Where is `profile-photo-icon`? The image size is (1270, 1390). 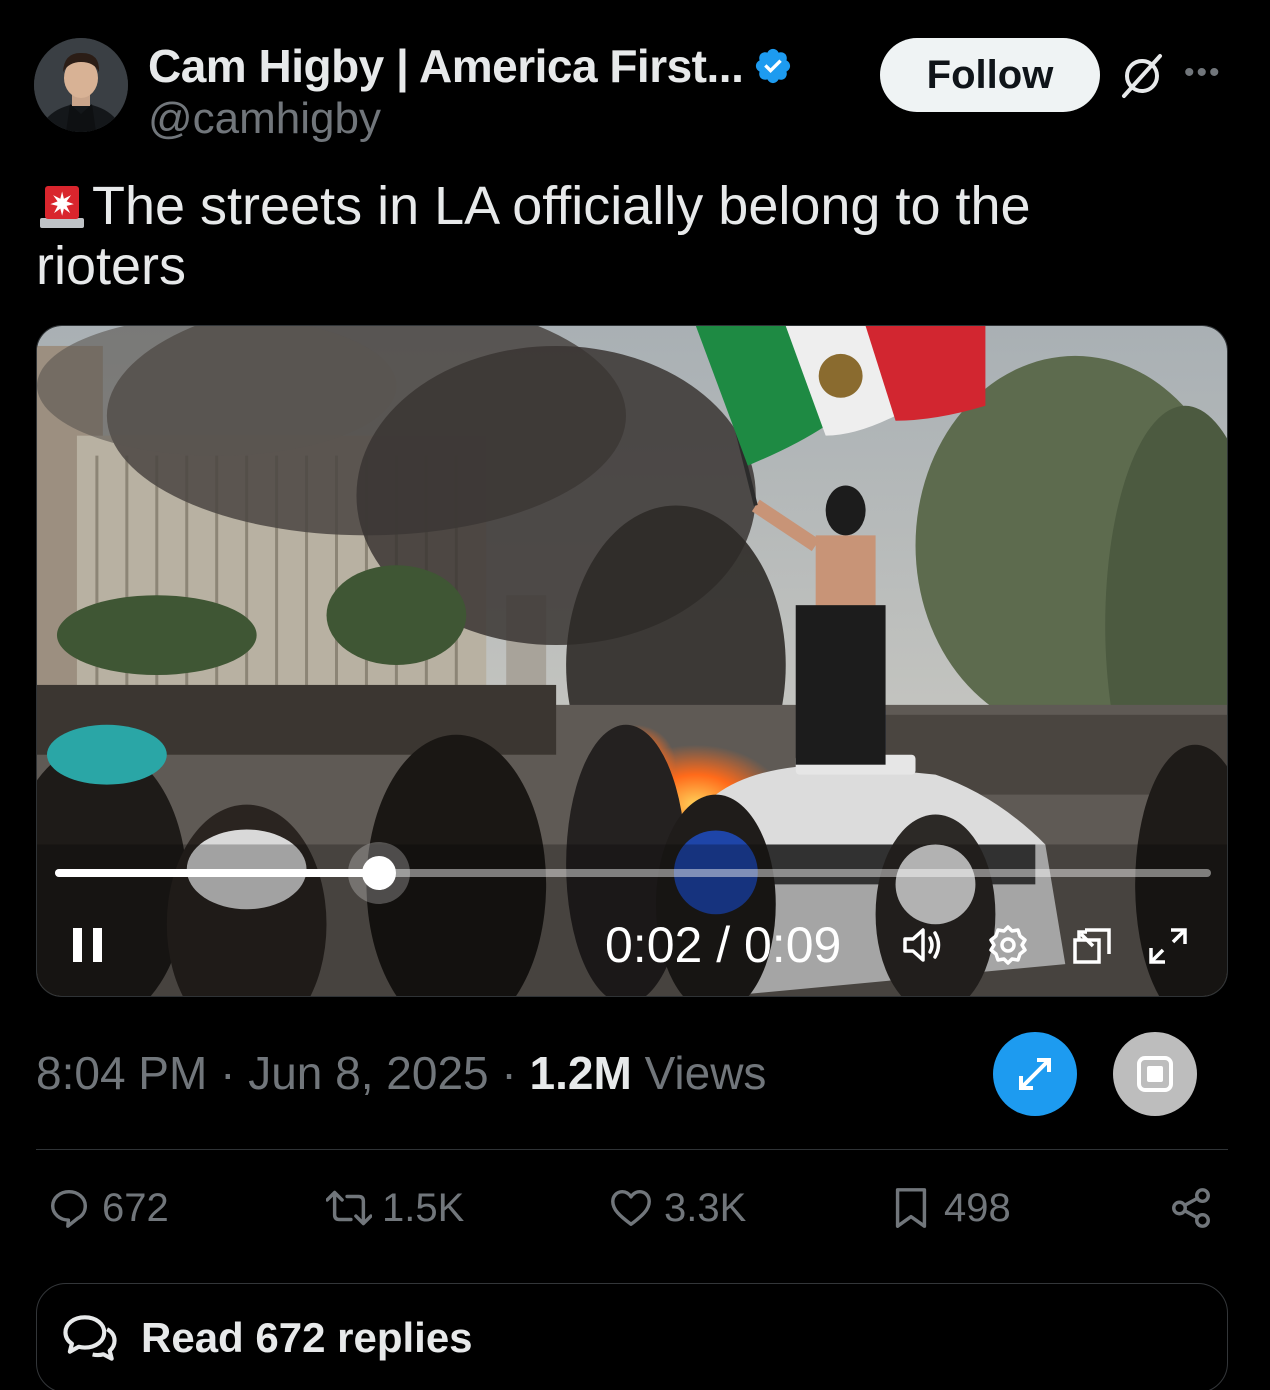
profile-photo-icon is located at coordinates (81, 85).